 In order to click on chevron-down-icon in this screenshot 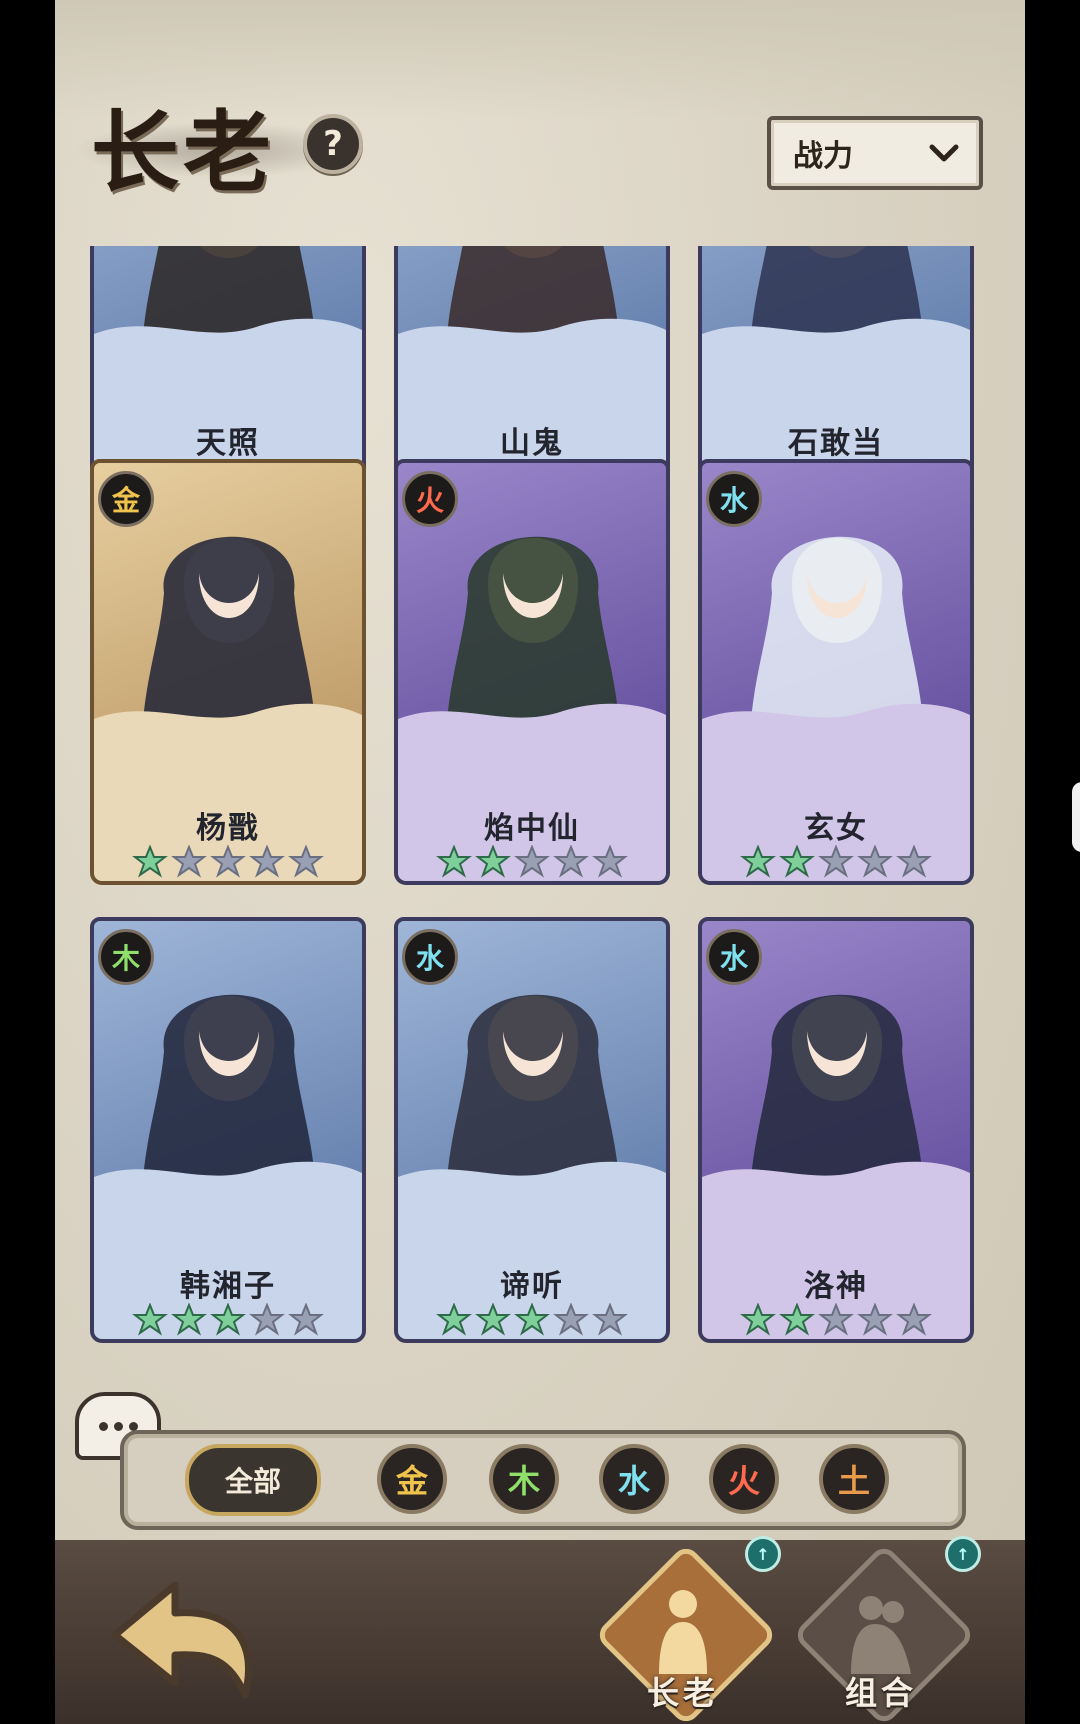, I will do `click(944, 153)`.